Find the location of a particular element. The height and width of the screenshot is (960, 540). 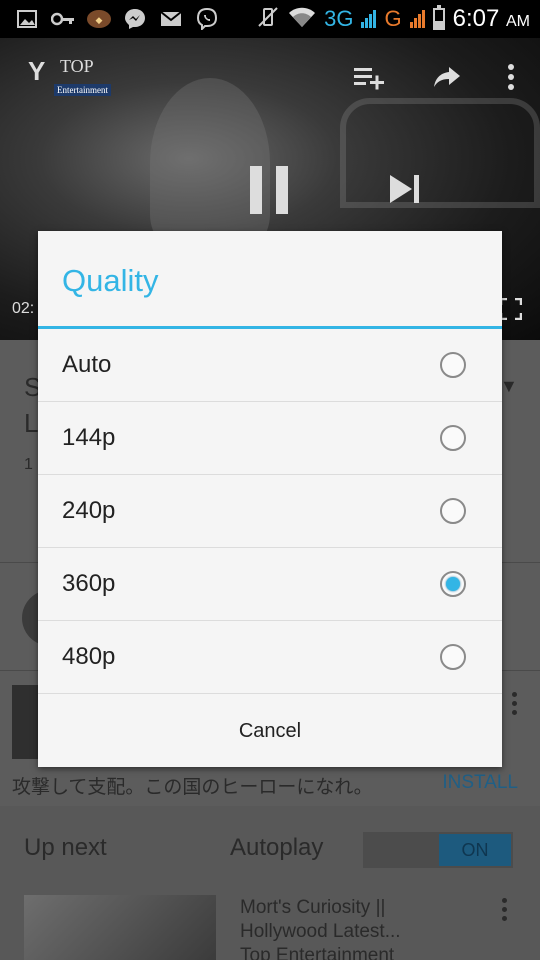

signal-strength-icon is located at coordinates (369, 19).